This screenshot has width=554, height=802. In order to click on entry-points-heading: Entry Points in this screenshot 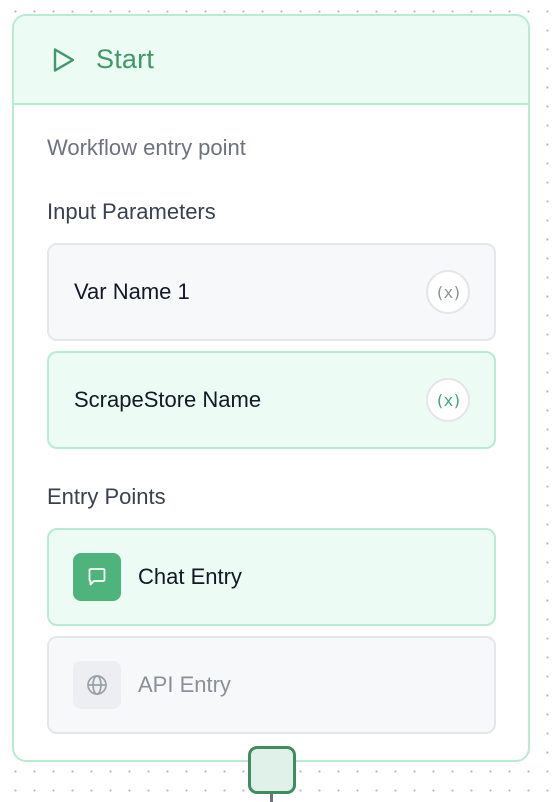, I will do `click(106, 496)`.